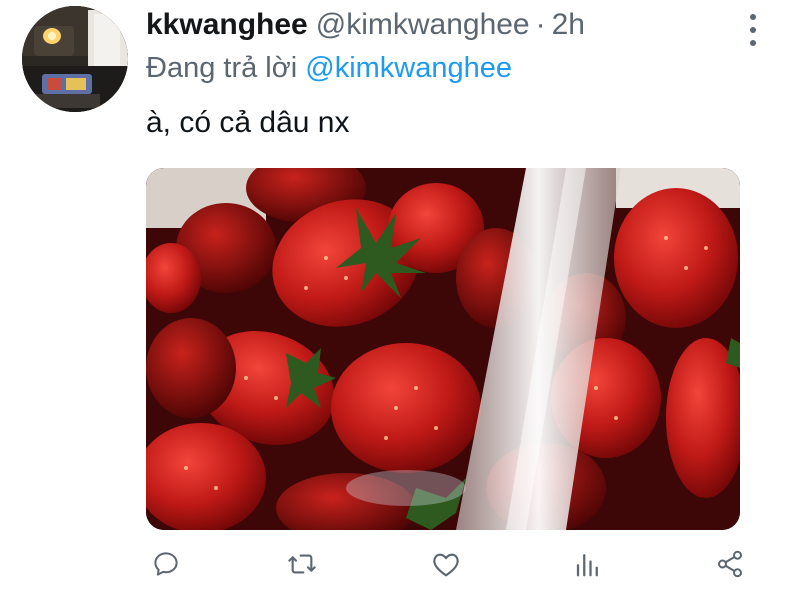 The height and width of the screenshot is (593, 795). I want to click on tweet-header: kkwanghee @kimkwanghee · 2h, so click(440, 26).